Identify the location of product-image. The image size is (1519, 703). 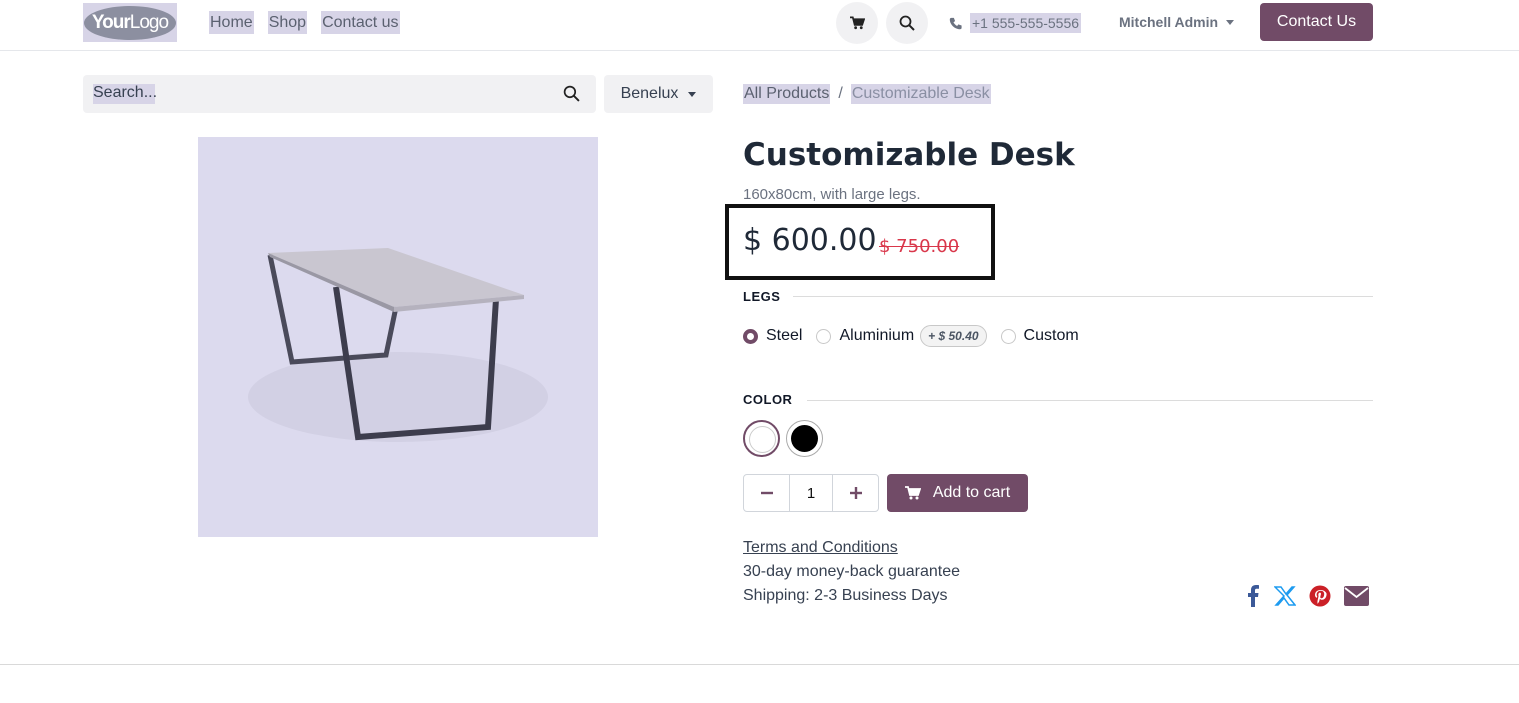
(398, 337).